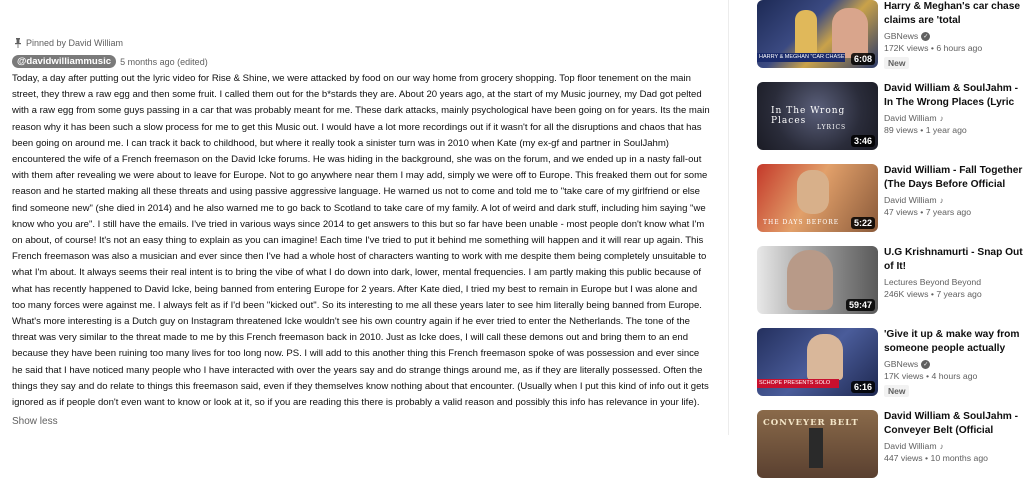 The width and height of the screenshot is (1024, 492). What do you see at coordinates (862, 59) in the screenshot?
I see `video-duration: 6:08` at bounding box center [862, 59].